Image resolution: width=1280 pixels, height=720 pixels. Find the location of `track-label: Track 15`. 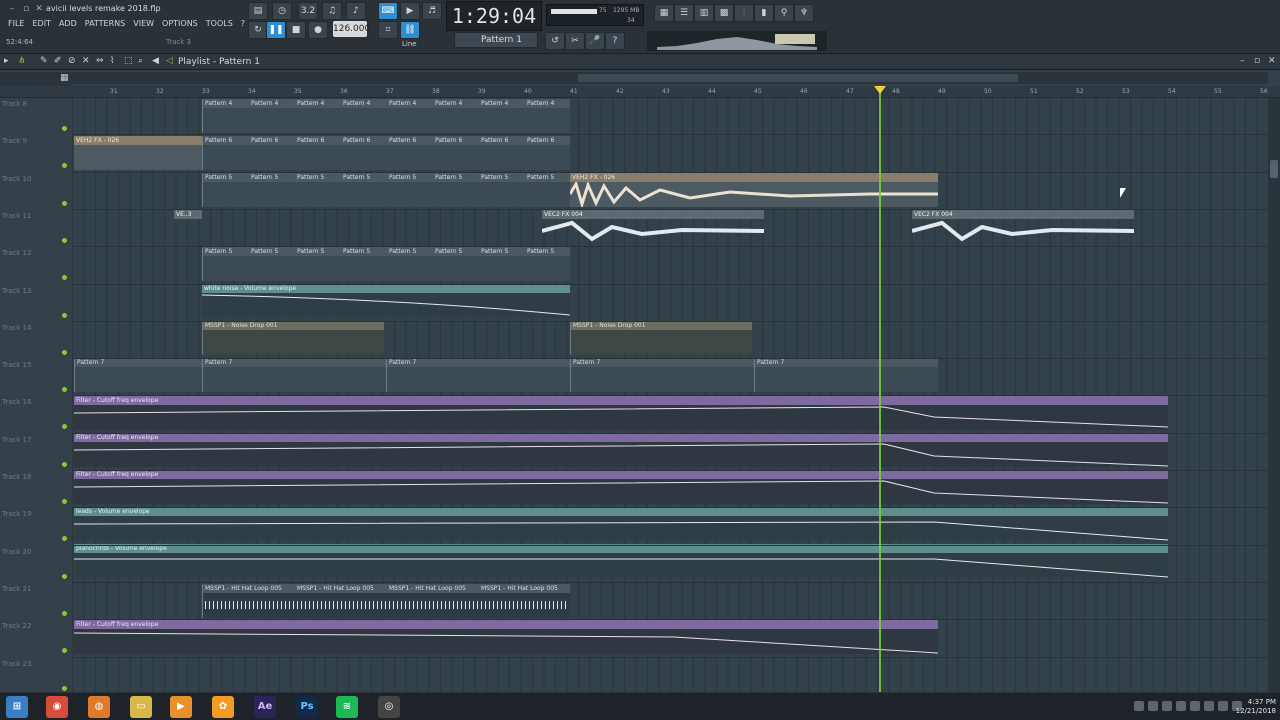

track-label: Track 15 is located at coordinates (16, 365).